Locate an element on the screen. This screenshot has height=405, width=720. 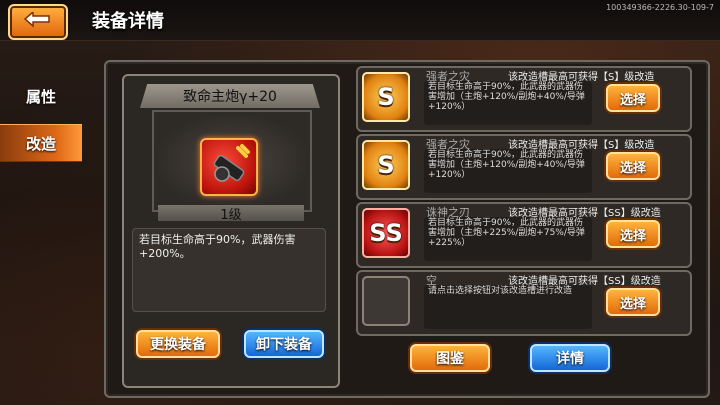
cannon-icon is located at coordinates (229, 167).